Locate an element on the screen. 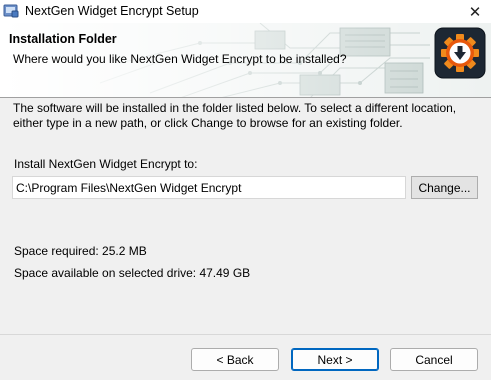 The width and height of the screenshot is (491, 380). next-button: Next > is located at coordinates (335, 359).